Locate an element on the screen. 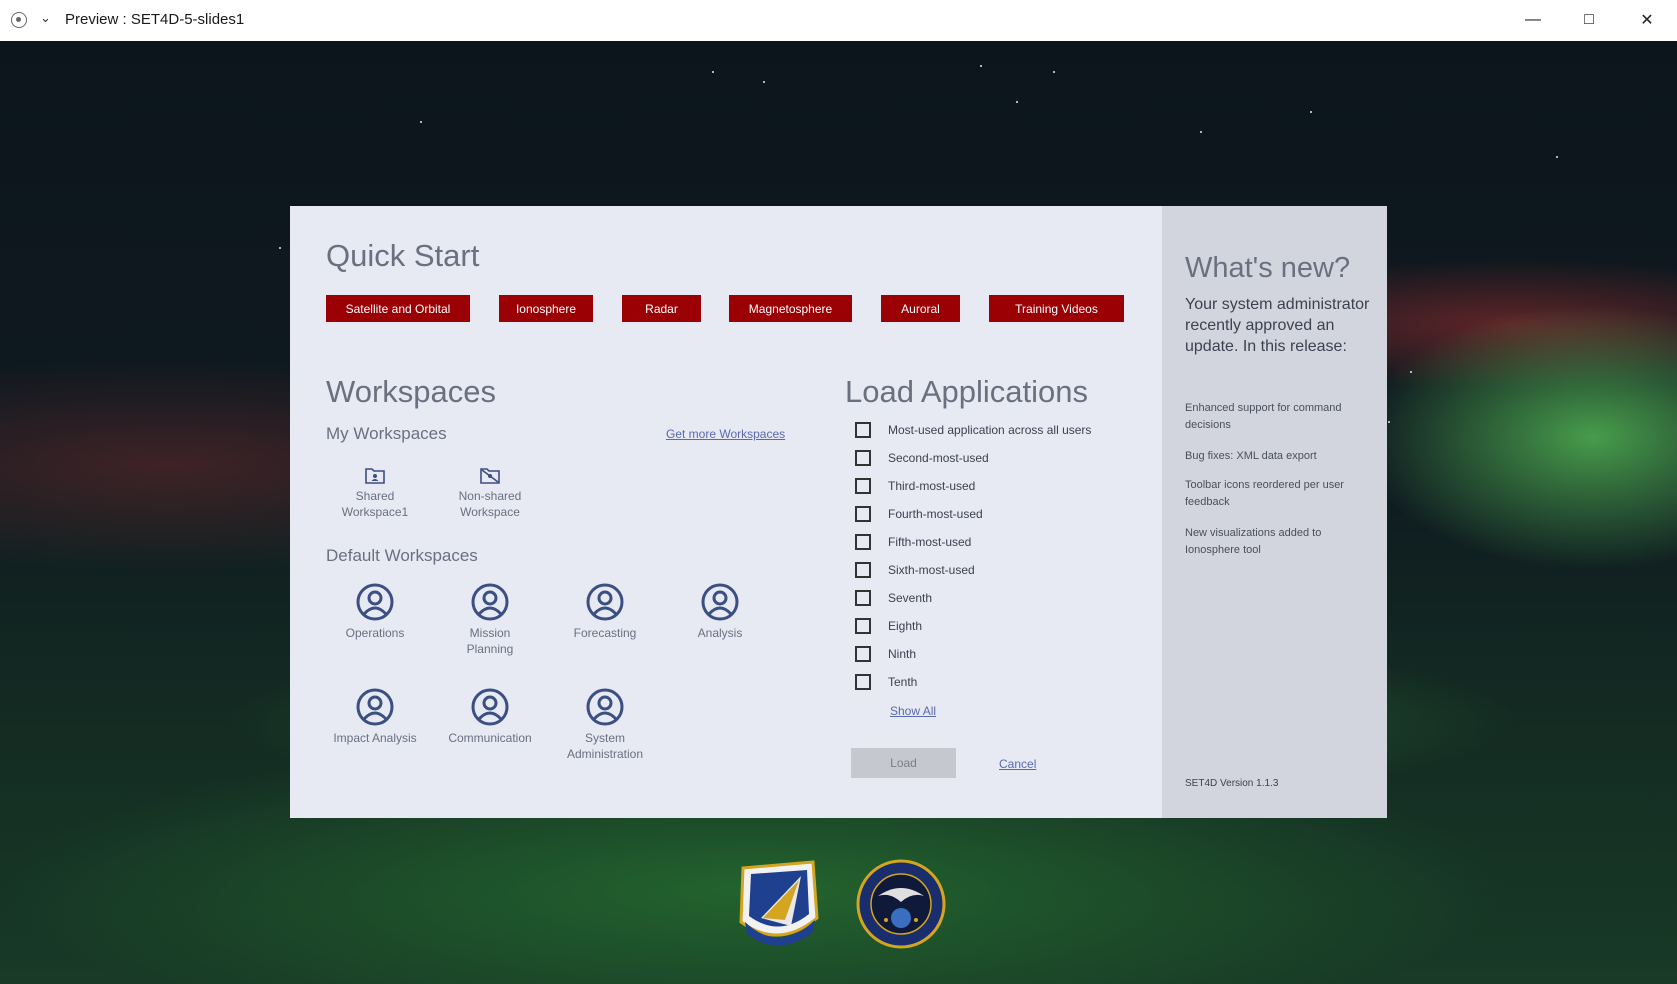 The height and width of the screenshot is (984, 1677). release-note: Enhanced support for command decisions is located at coordinates (1263, 416).